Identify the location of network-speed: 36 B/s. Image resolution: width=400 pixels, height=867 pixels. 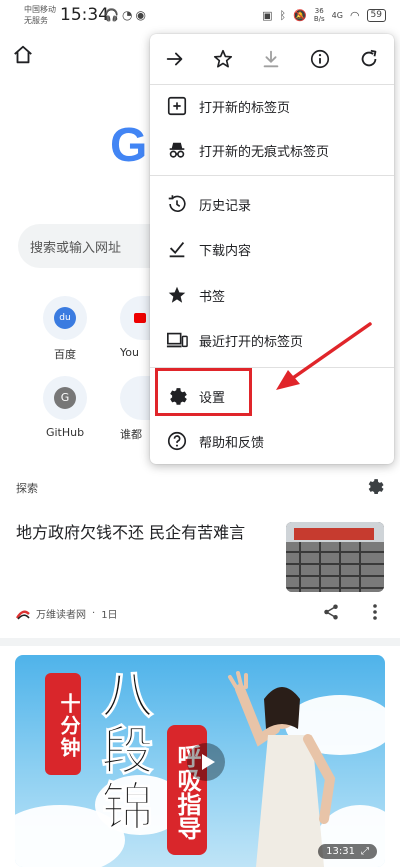
(319, 15).